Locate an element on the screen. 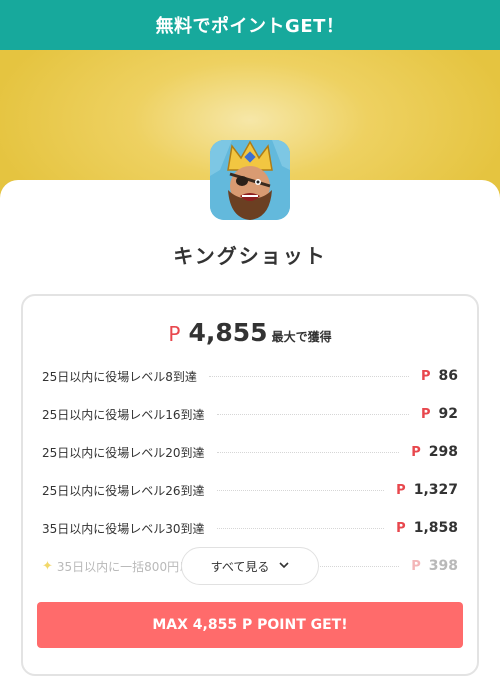 This screenshot has width=500, height=700. task-row: 35日以内に役場レベル30到達 P 1,858 is located at coordinates (250, 528).